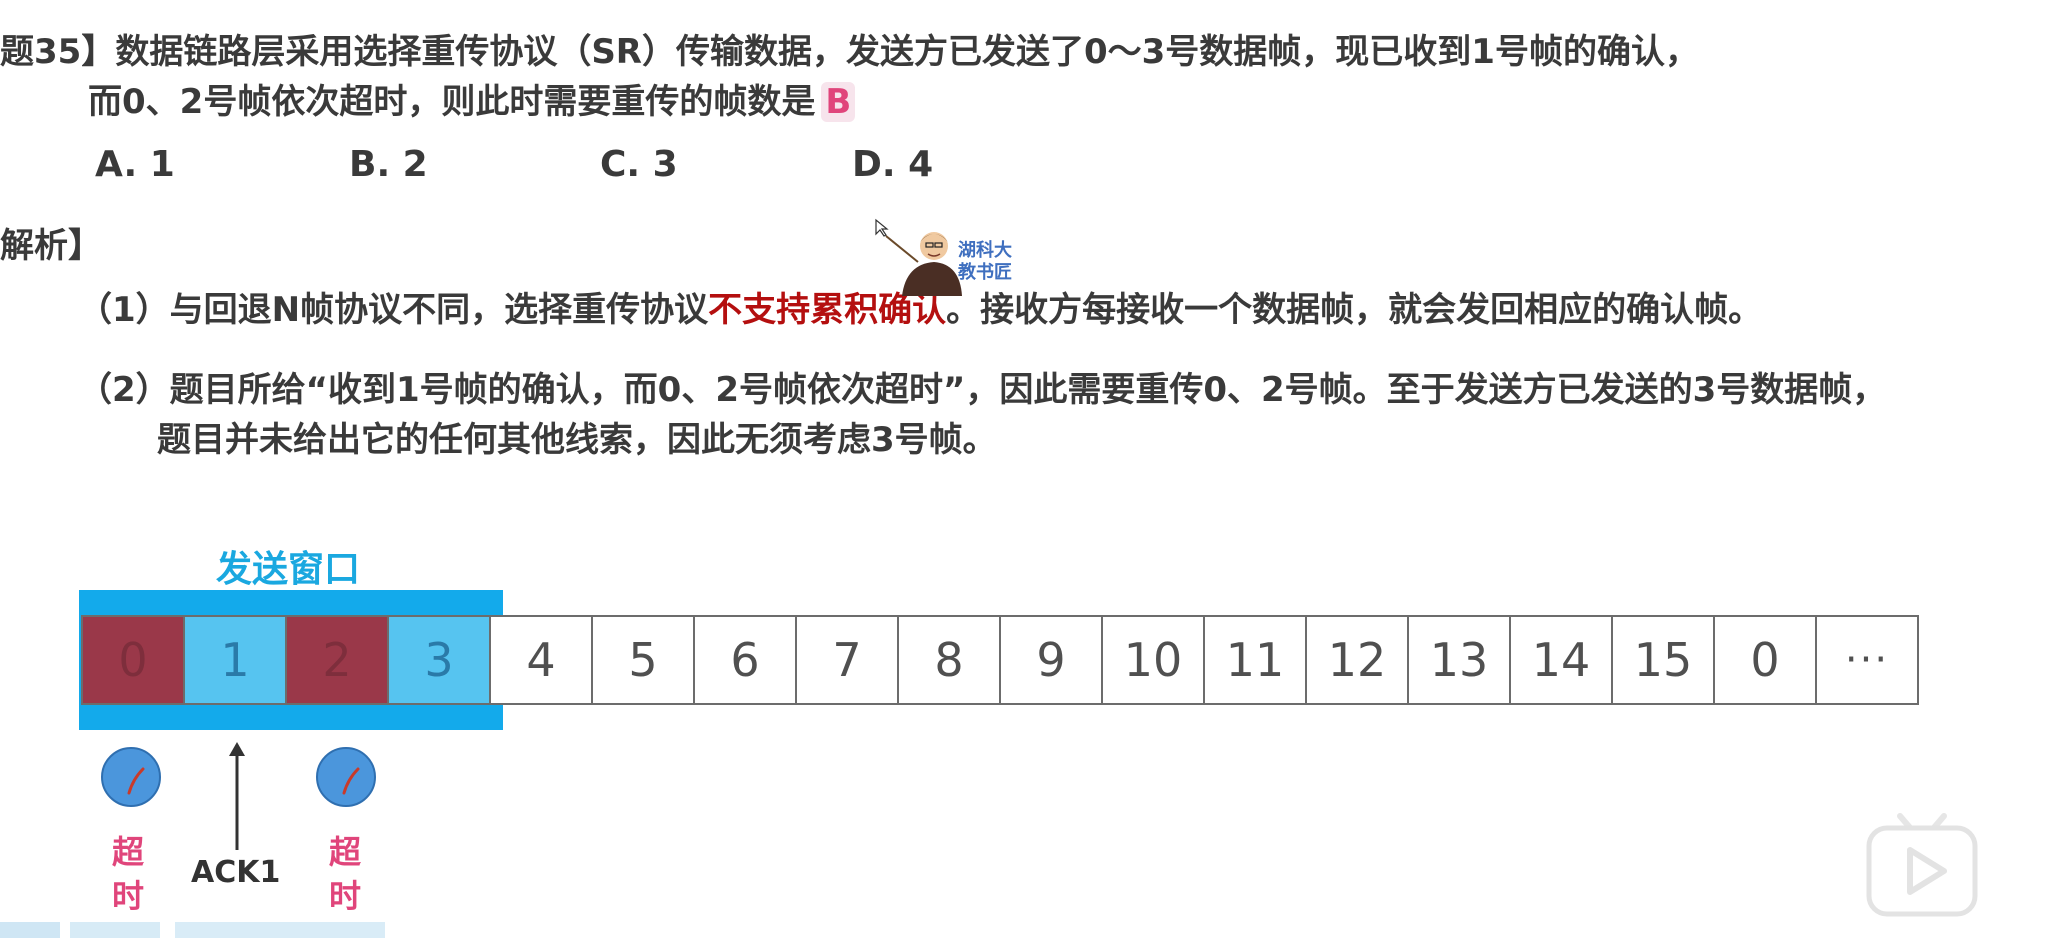 This screenshot has height=938, width=2060. Describe the element at coordinates (745, 660) in the screenshot. I see `frame-cell: 6` at that location.